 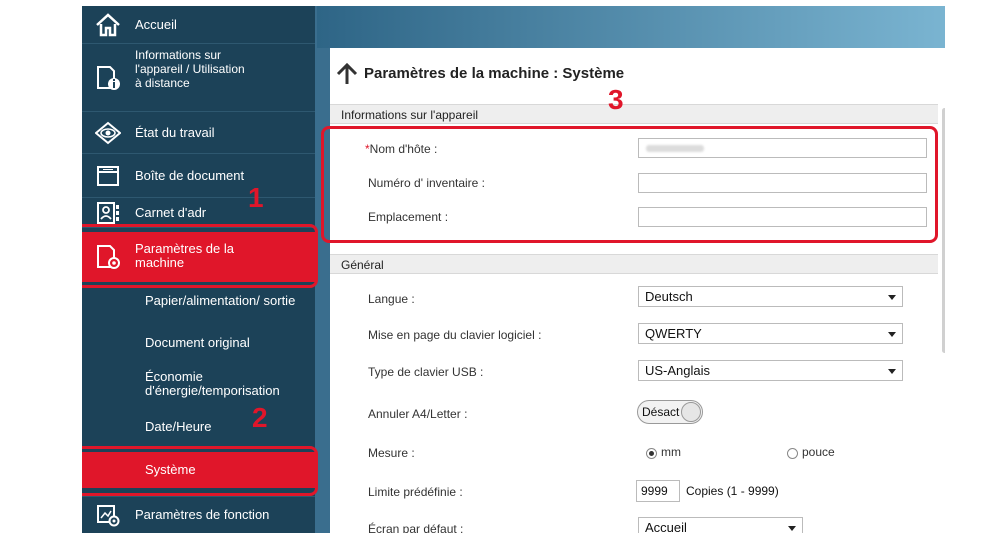 What do you see at coordinates (256, 197) in the screenshot?
I see `callout-number-1: 1` at bounding box center [256, 197].